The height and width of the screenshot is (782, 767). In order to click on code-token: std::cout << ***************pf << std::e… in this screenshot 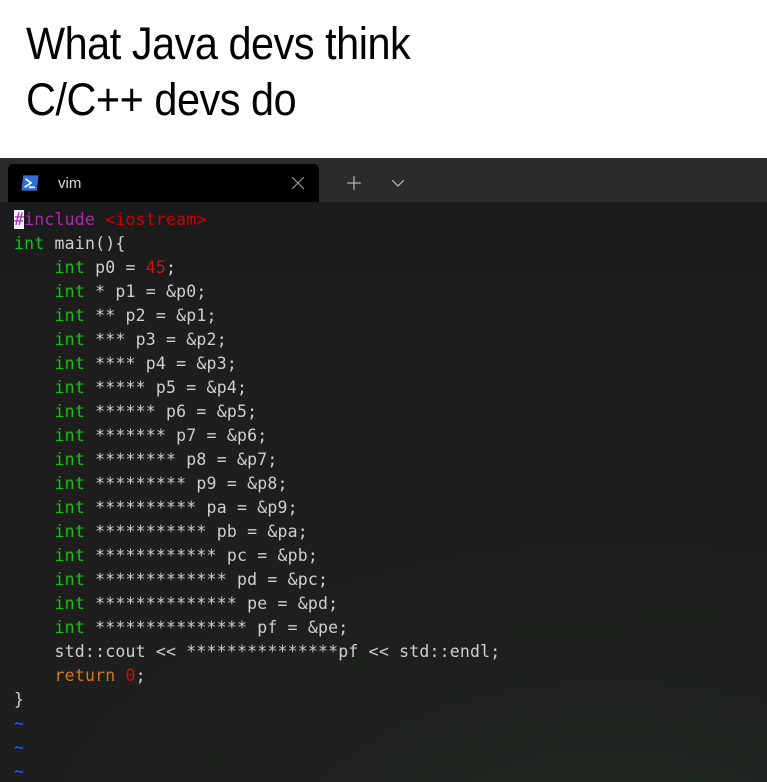, I will do `click(257, 651)`.